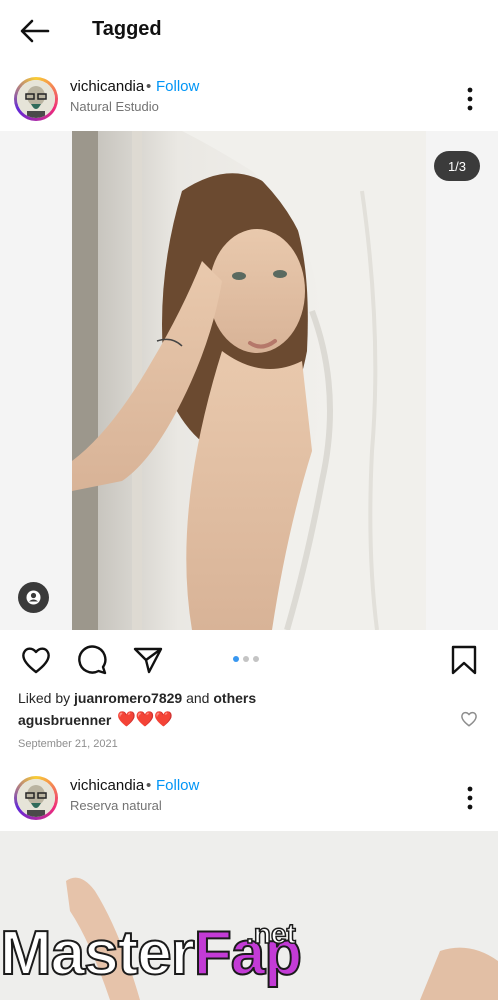 This screenshot has width=498, height=1000. What do you see at coordinates (234, 698) in the screenshot?
I see `liked-by-others: others` at bounding box center [234, 698].